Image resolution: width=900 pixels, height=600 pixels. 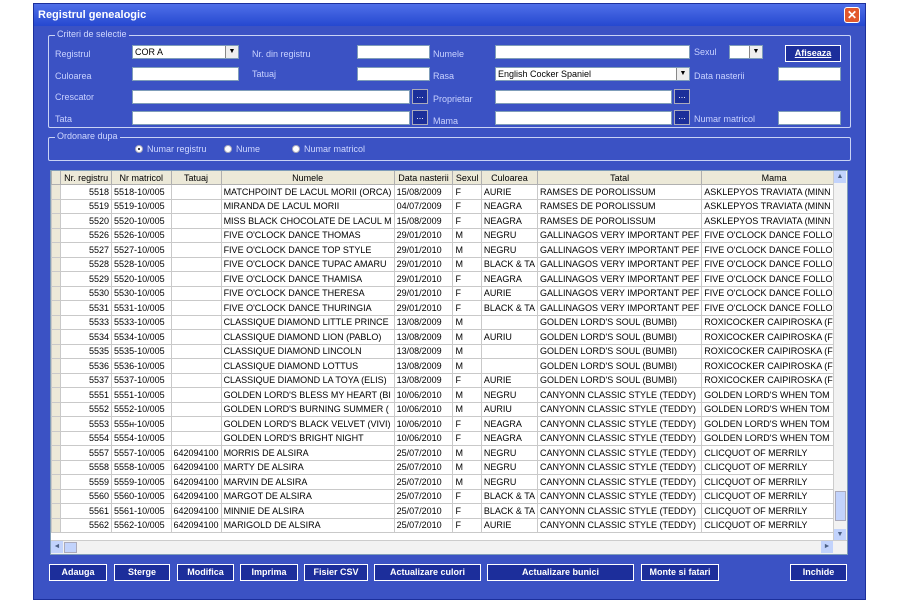 I want to click on table-cell: 5537-10/005, so click(x=141, y=380).